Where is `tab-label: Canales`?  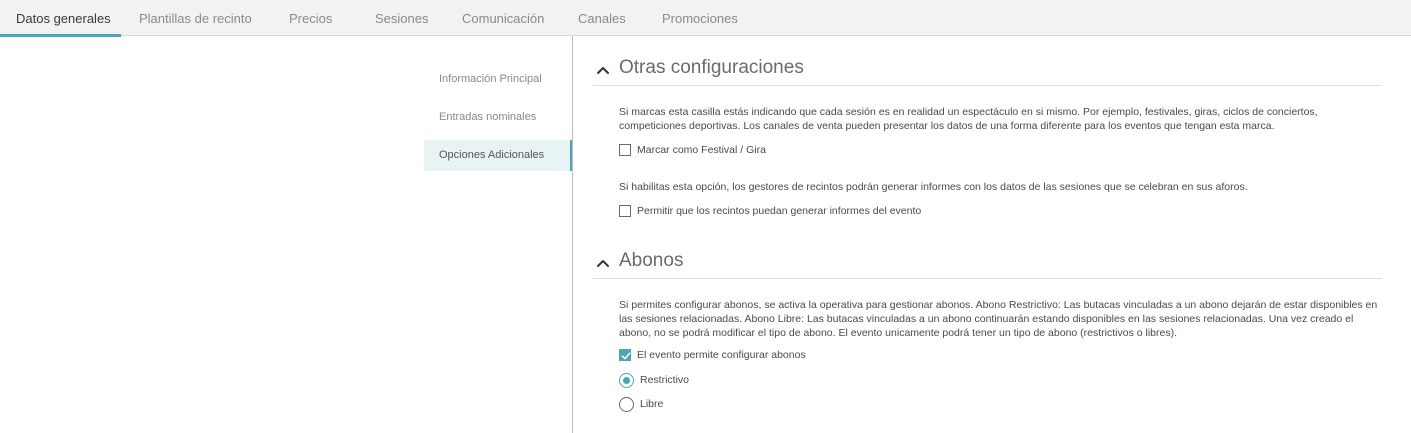 tab-label: Canales is located at coordinates (602, 18).